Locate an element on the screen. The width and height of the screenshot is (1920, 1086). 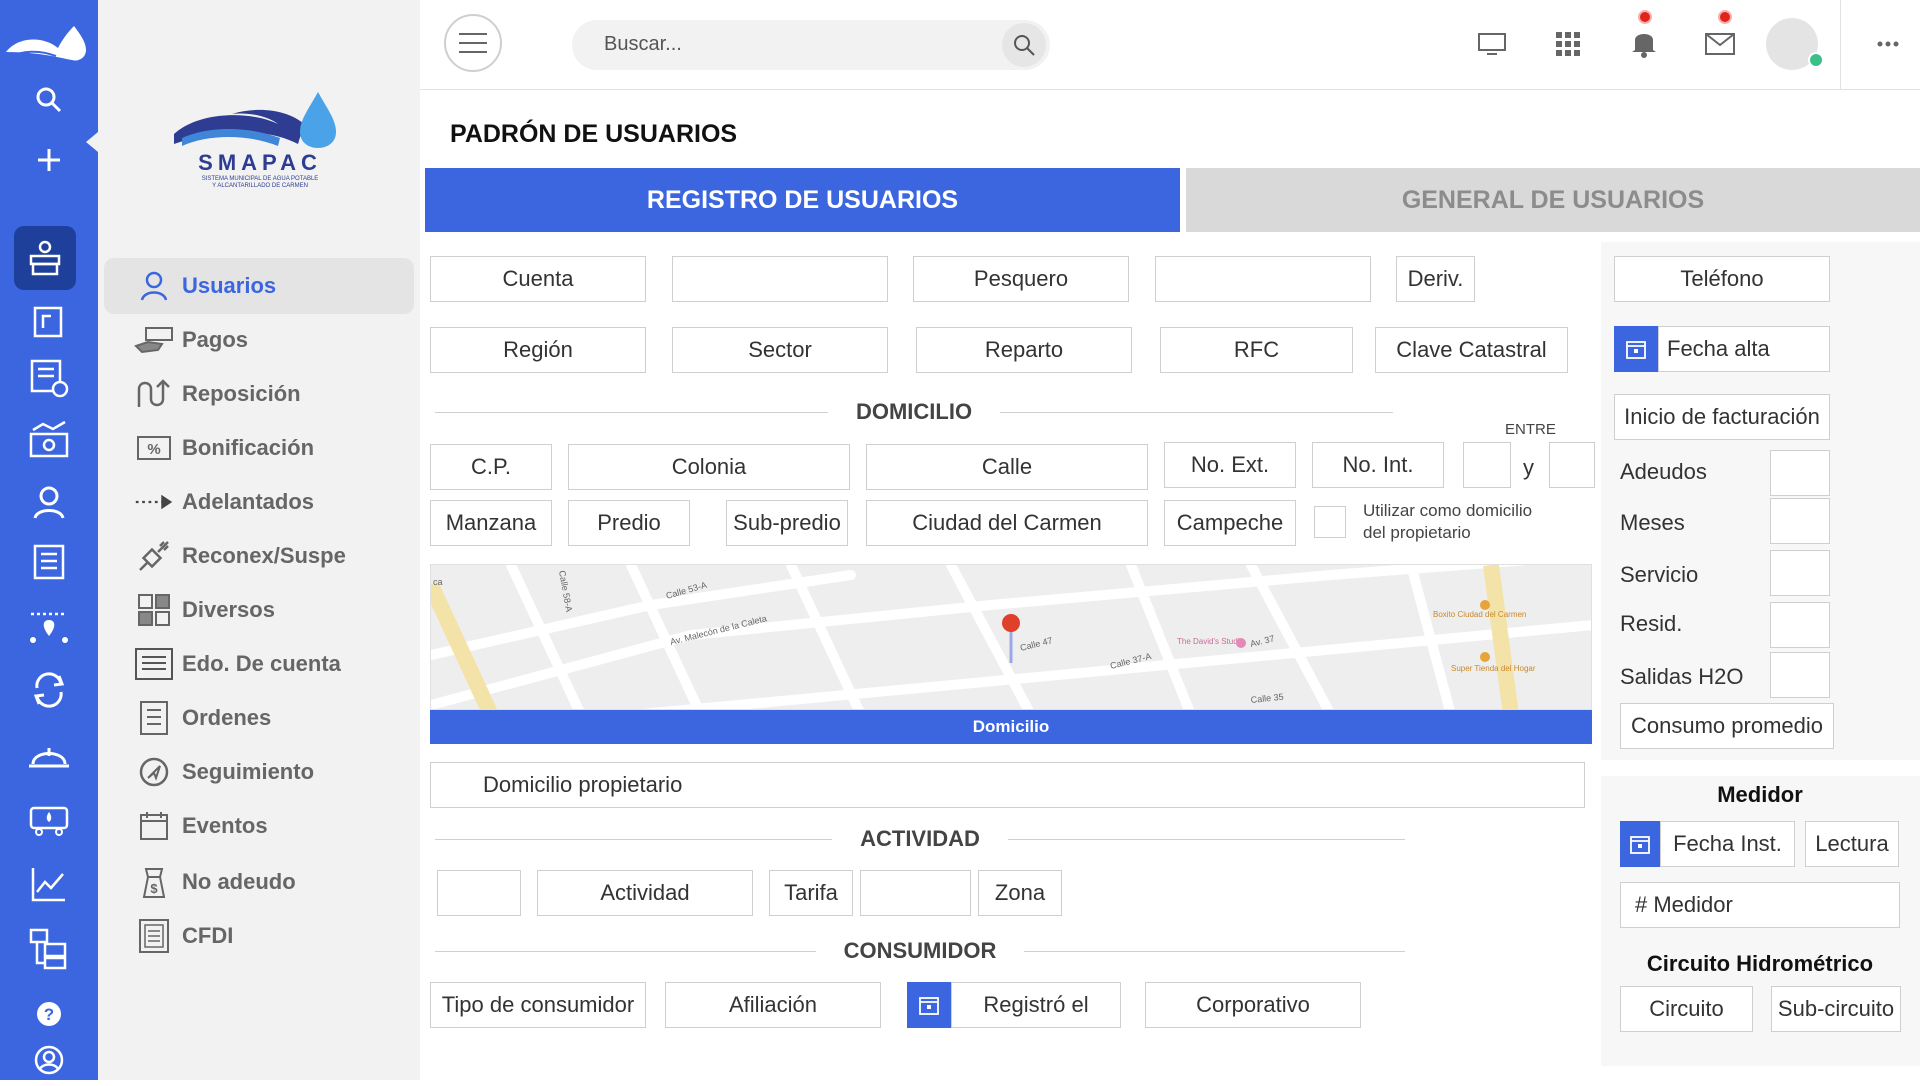
colonia-field: Colonia is located at coordinates (709, 467).